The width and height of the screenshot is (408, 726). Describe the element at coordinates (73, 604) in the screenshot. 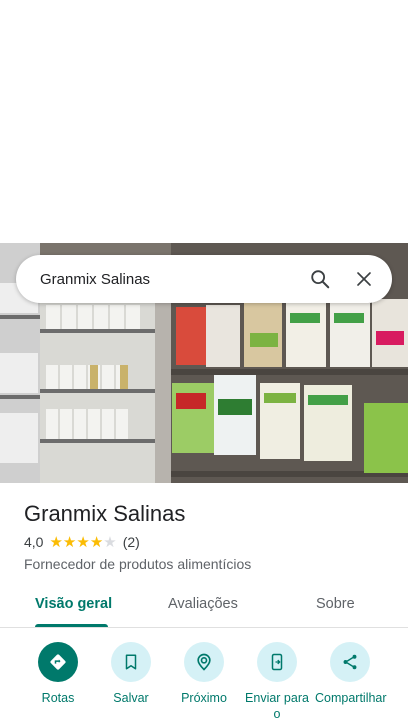

I see `tab-overview: Visão geral` at that location.